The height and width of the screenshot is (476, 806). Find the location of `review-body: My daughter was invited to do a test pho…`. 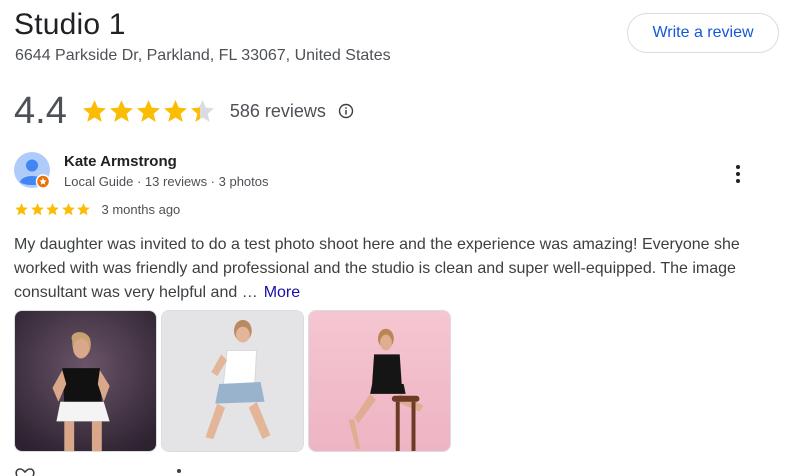

review-body: My daughter was invited to do a test pho… is located at coordinates (377, 268).